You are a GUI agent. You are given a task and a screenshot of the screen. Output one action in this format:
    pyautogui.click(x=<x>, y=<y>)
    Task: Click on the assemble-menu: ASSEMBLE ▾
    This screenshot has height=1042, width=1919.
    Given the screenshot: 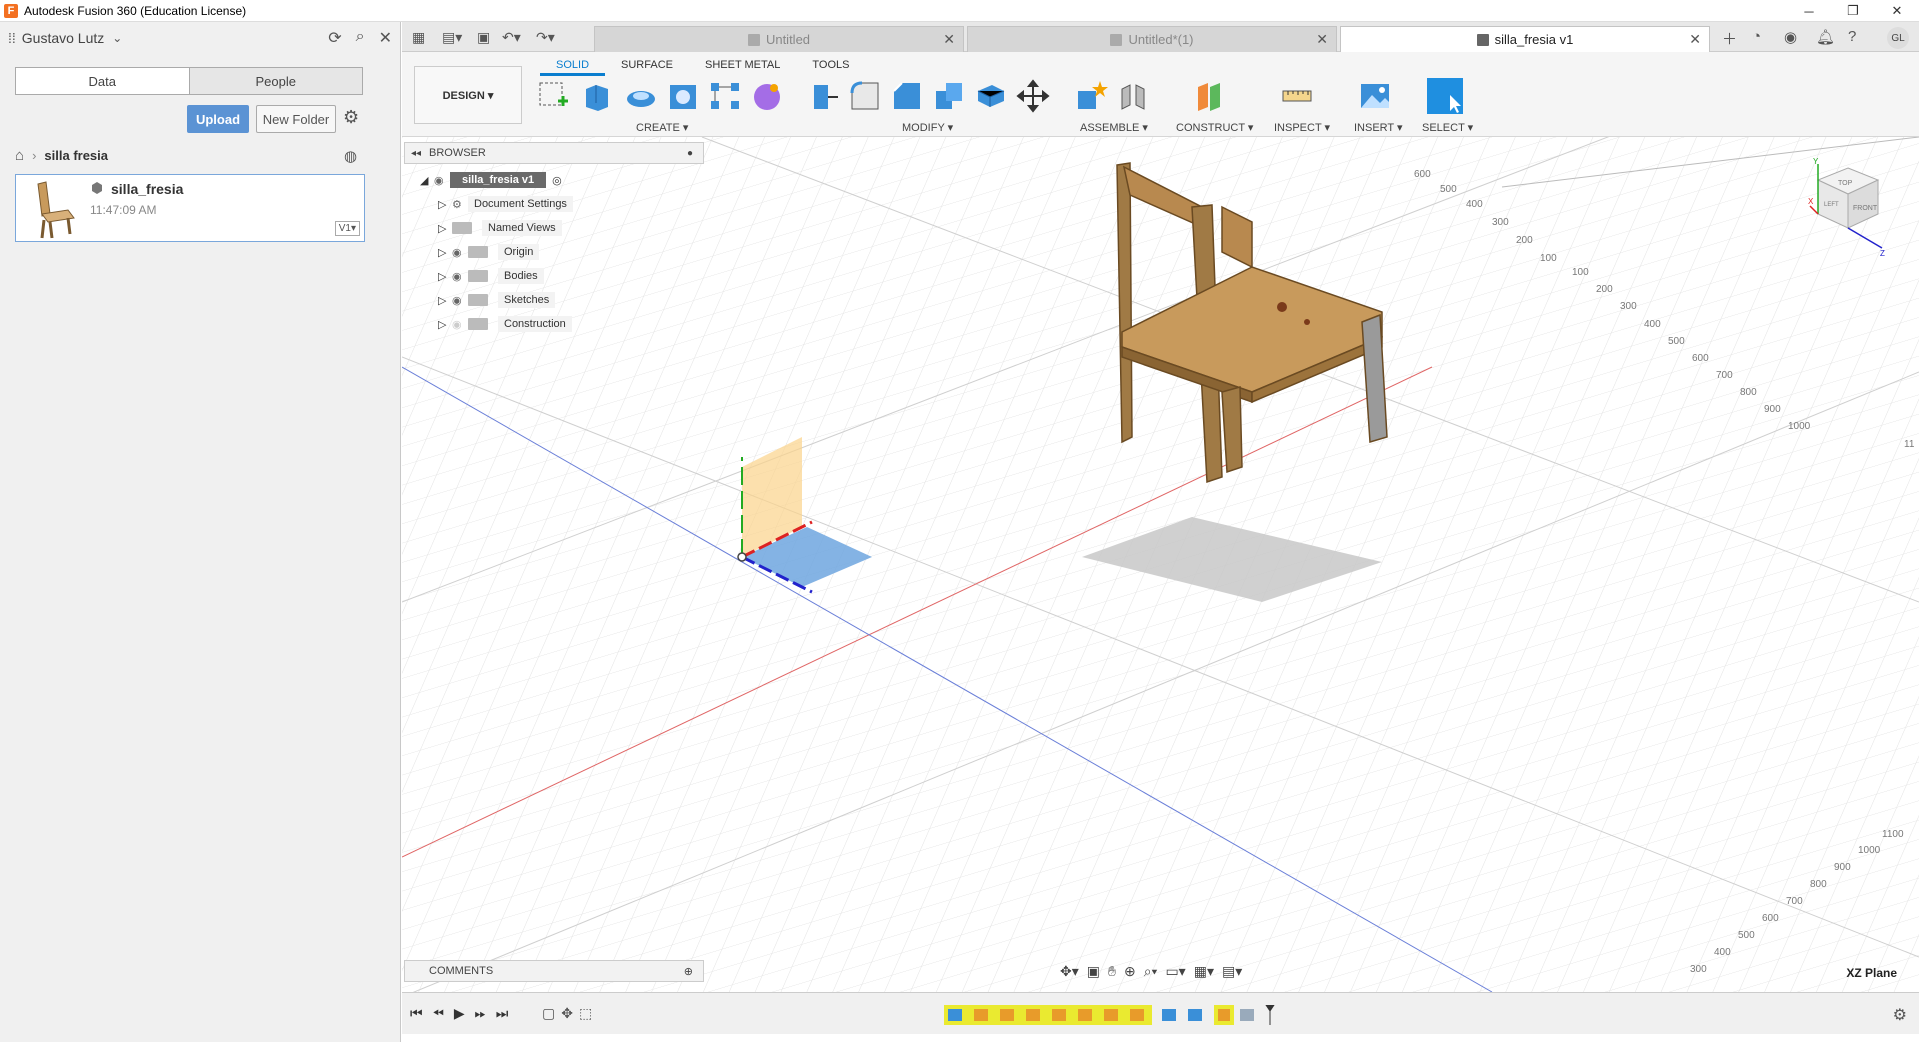 What is the action you would take?
    pyautogui.click(x=1114, y=127)
    